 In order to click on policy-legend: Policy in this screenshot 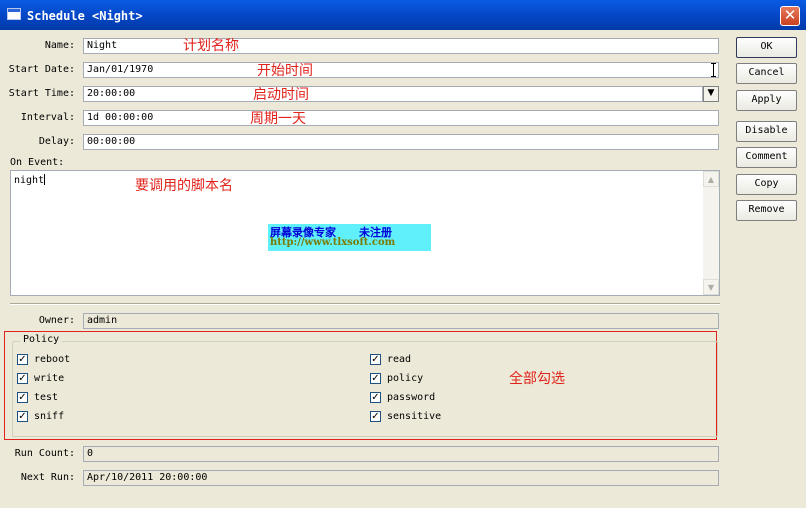, I will do `click(41, 339)`.